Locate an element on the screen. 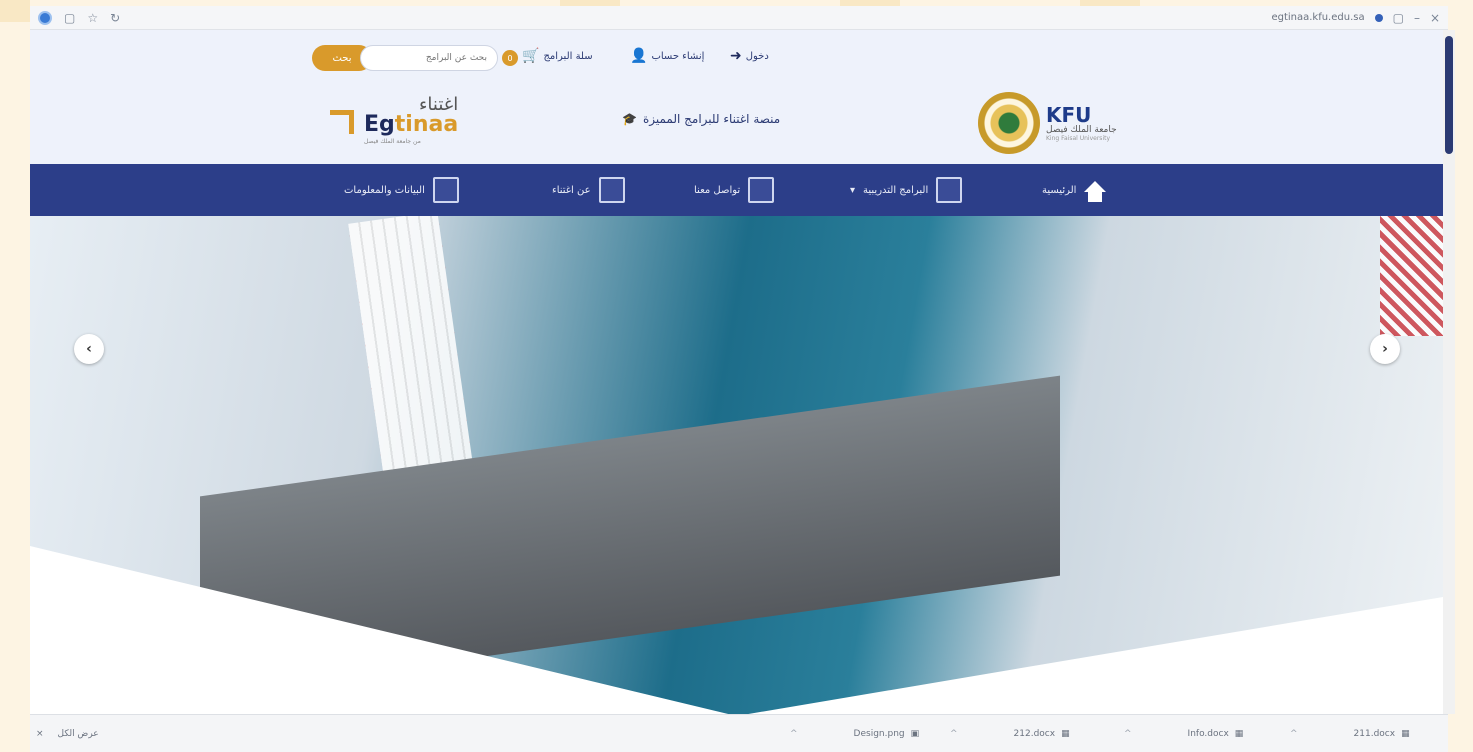 This screenshot has height=752, width=1473. cart-link: سلة البرامج 🛒 is located at coordinates (557, 56).